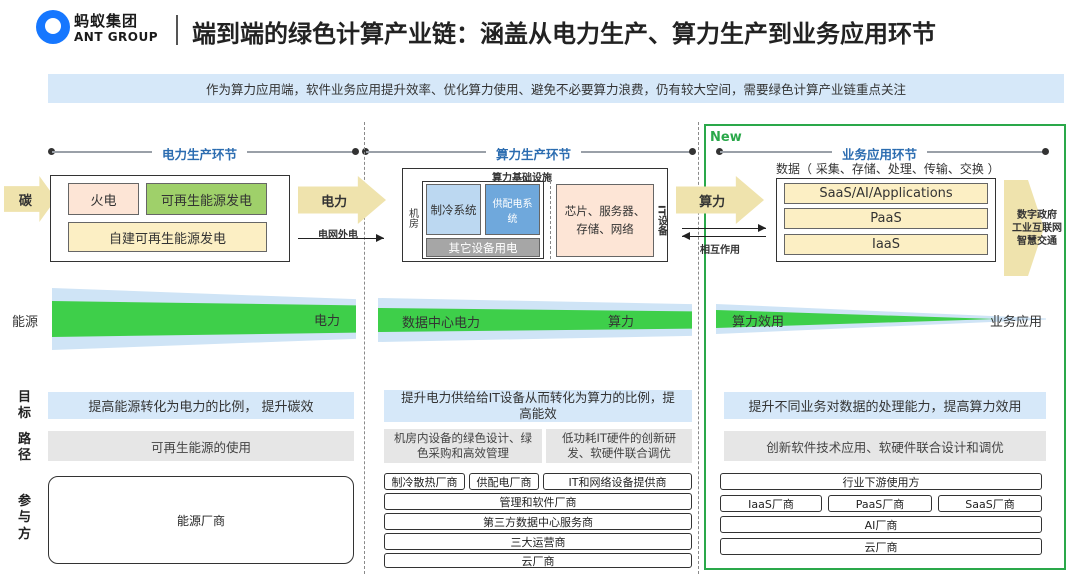 The height and width of the screenshot is (580, 1080). Describe the element at coordinates (200, 153) in the screenshot. I see `section-title-power: 电力生产环节` at that location.